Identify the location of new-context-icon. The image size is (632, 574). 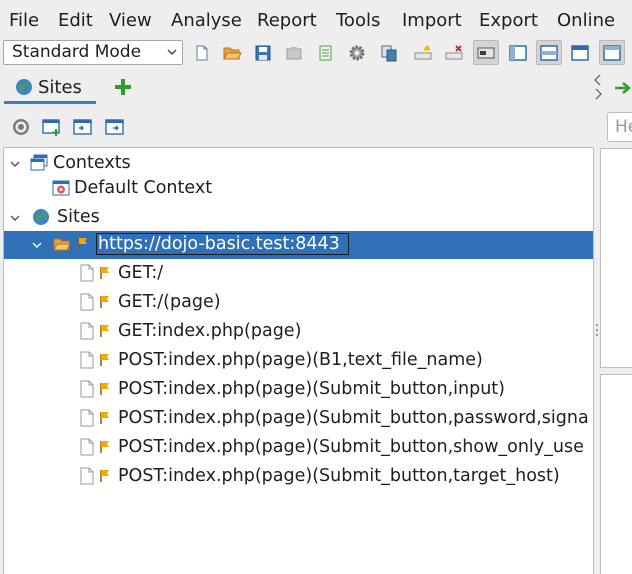
(51, 127).